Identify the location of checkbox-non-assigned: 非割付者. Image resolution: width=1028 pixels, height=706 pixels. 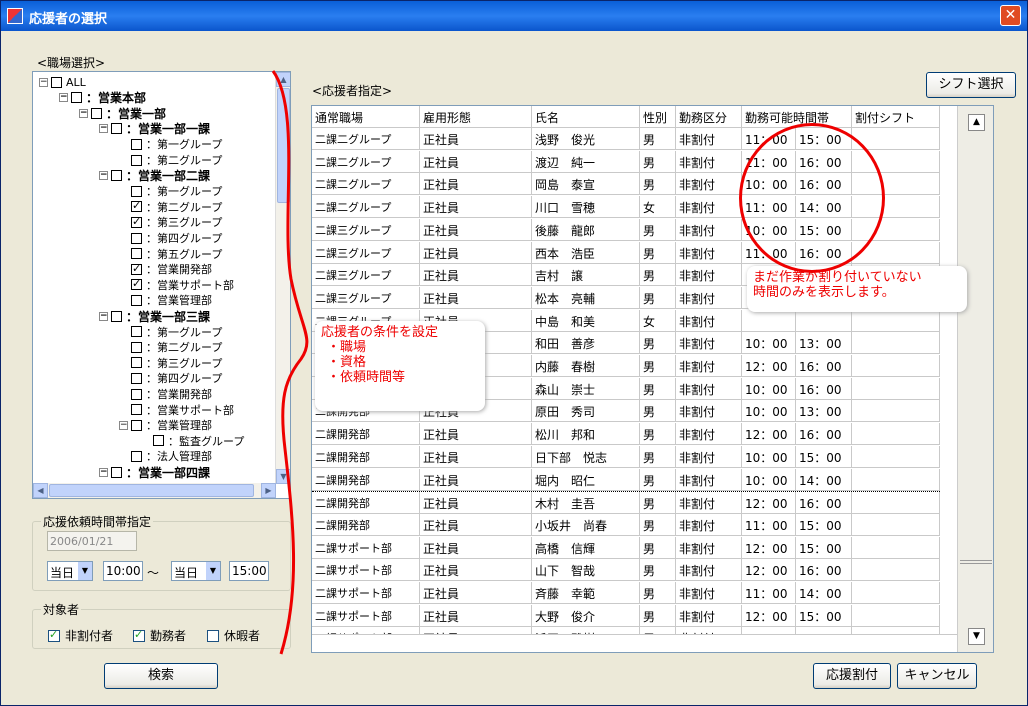
(80, 635).